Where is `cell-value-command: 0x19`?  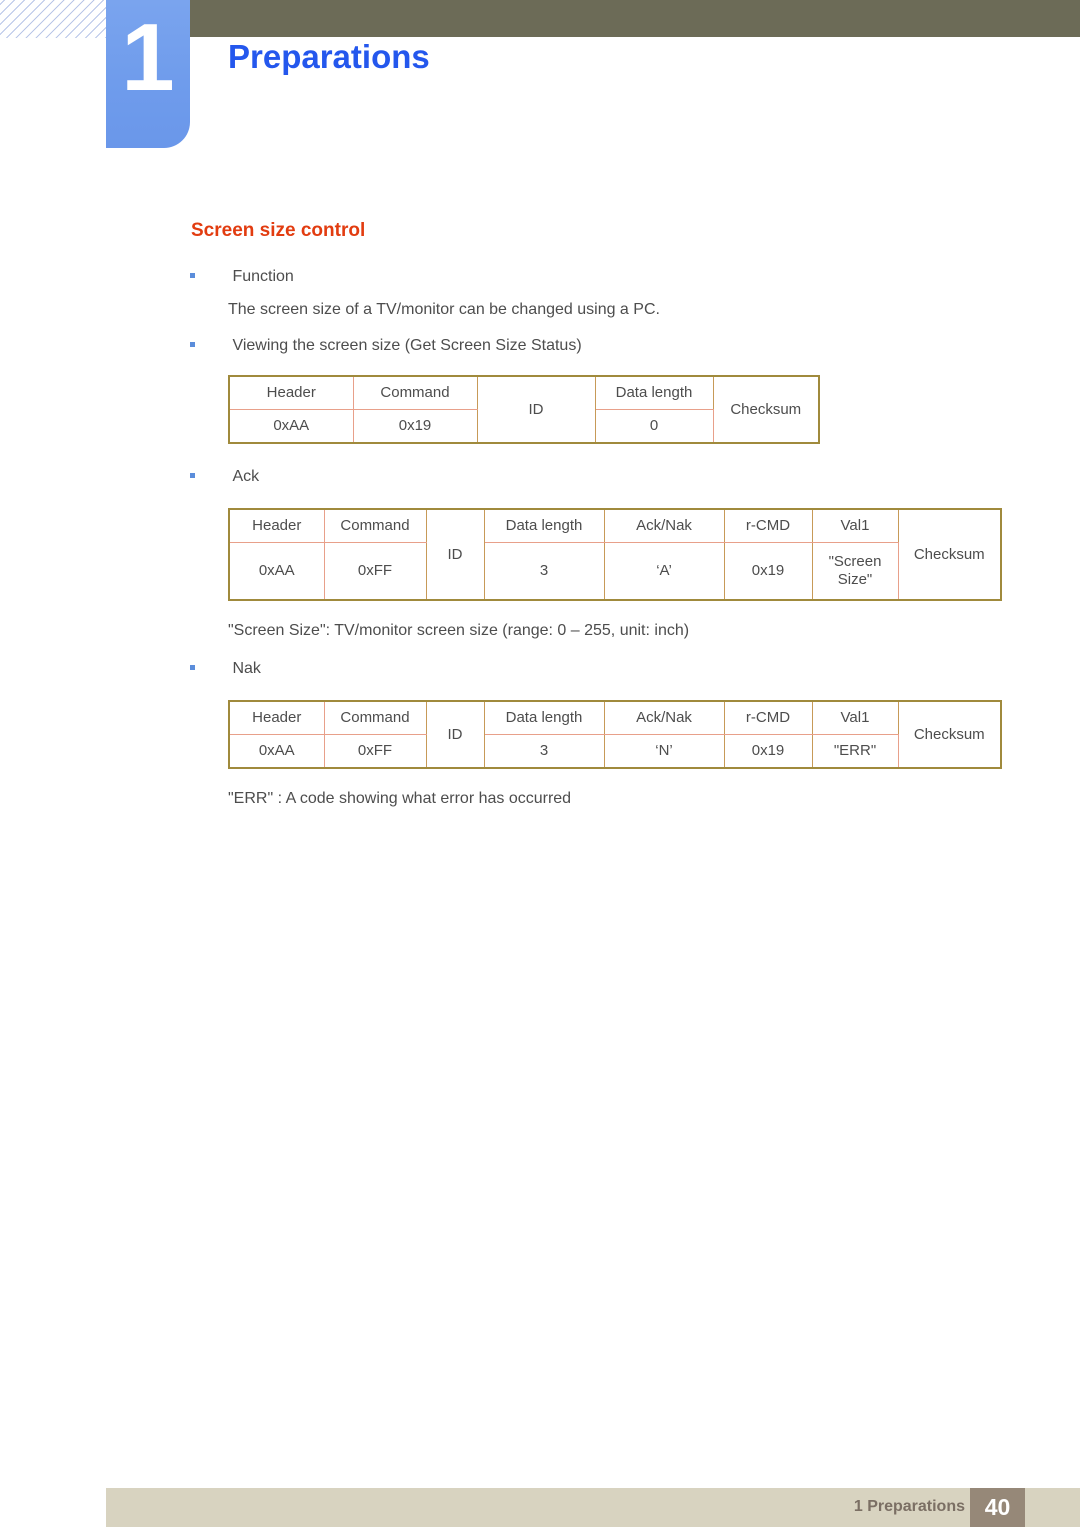
cell-value-command: 0x19 is located at coordinates (415, 426).